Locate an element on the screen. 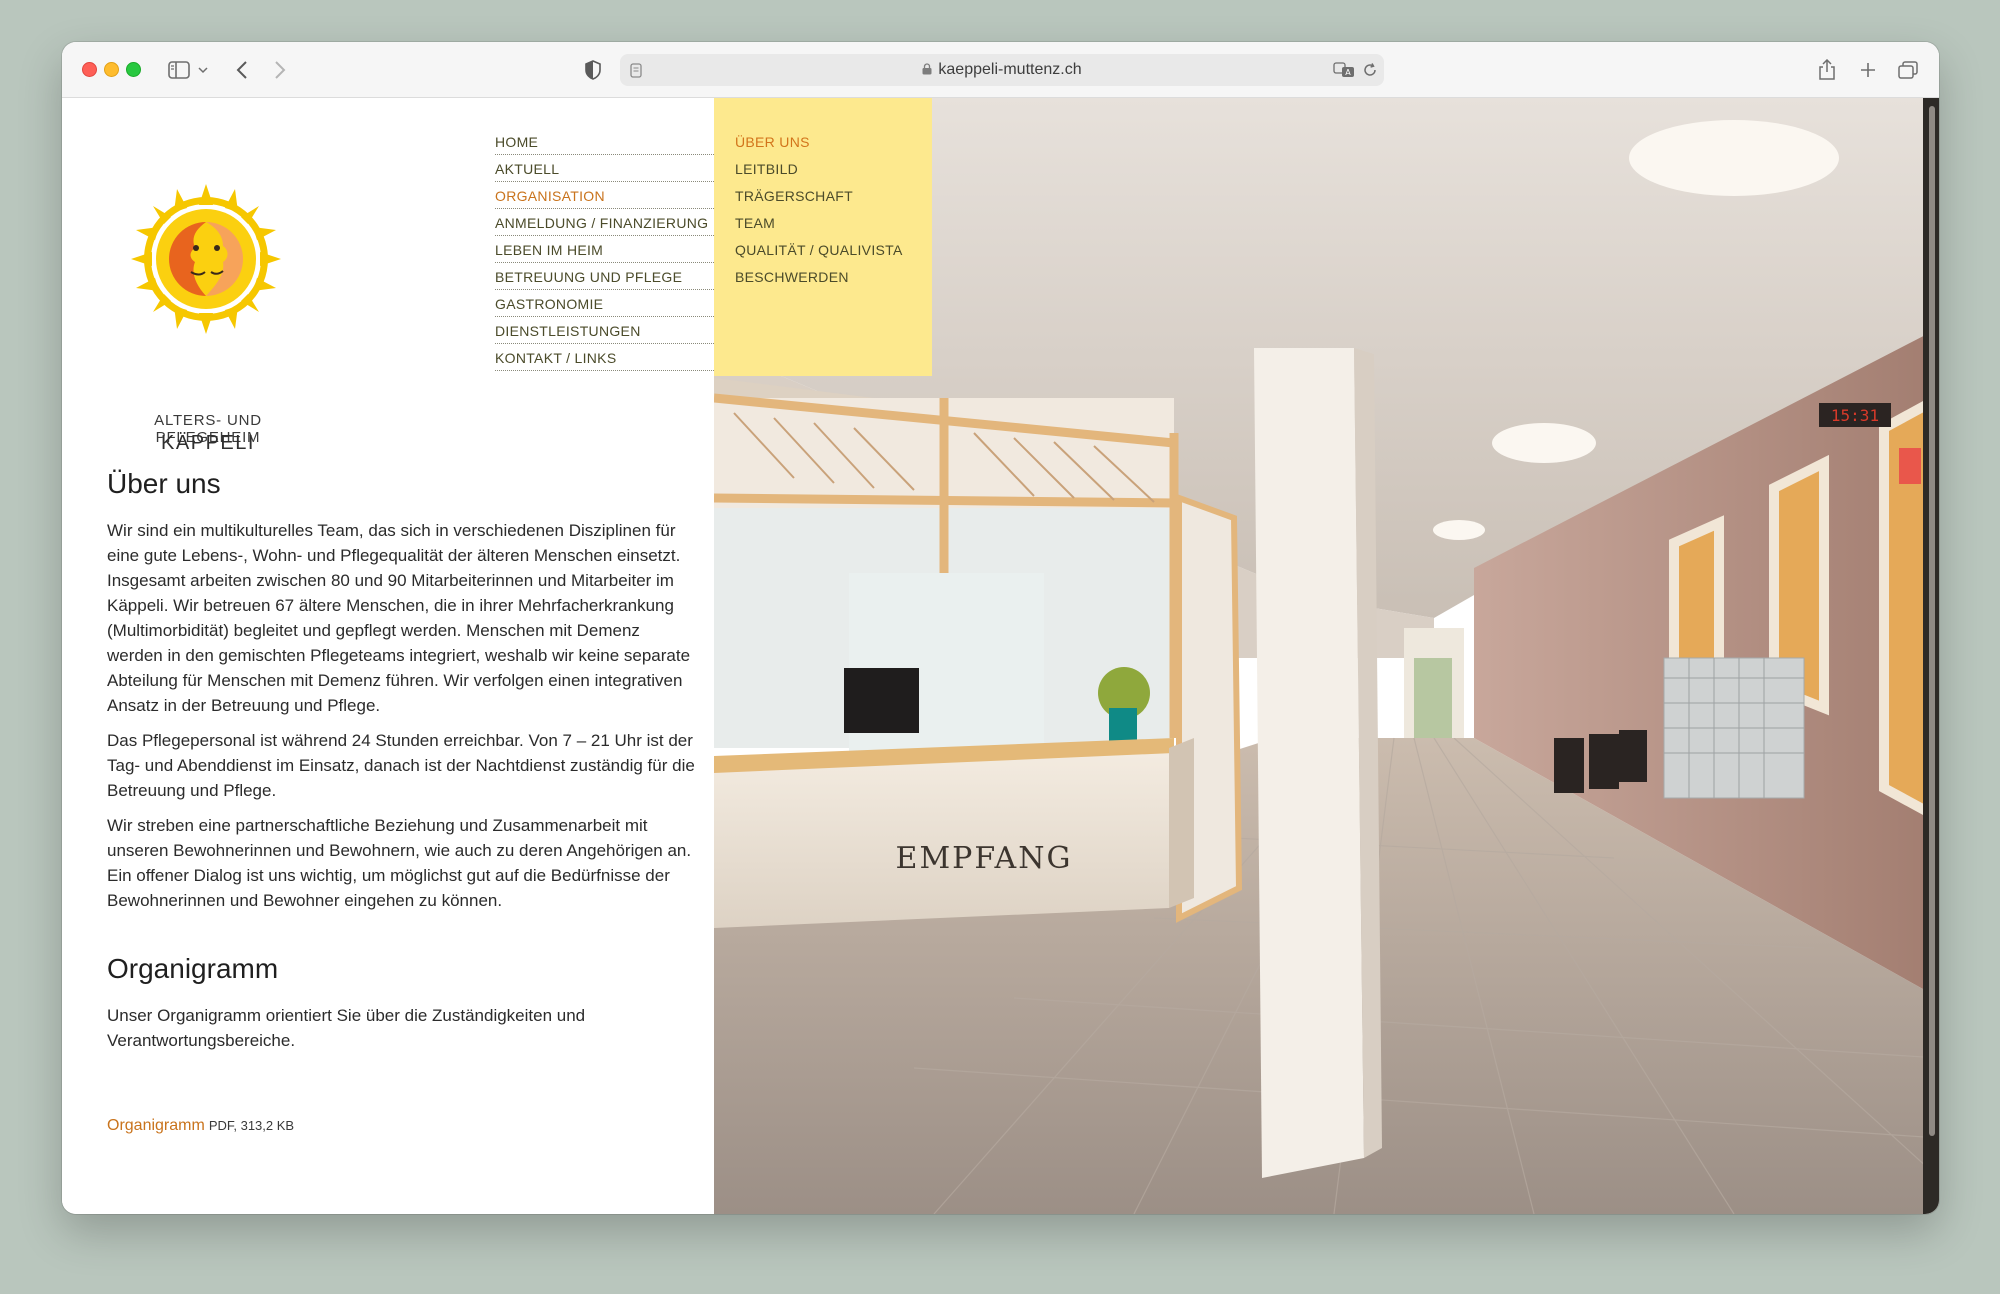 The width and height of the screenshot is (2000, 1294). nav-organisation: ORGANISATION is located at coordinates (604, 195).